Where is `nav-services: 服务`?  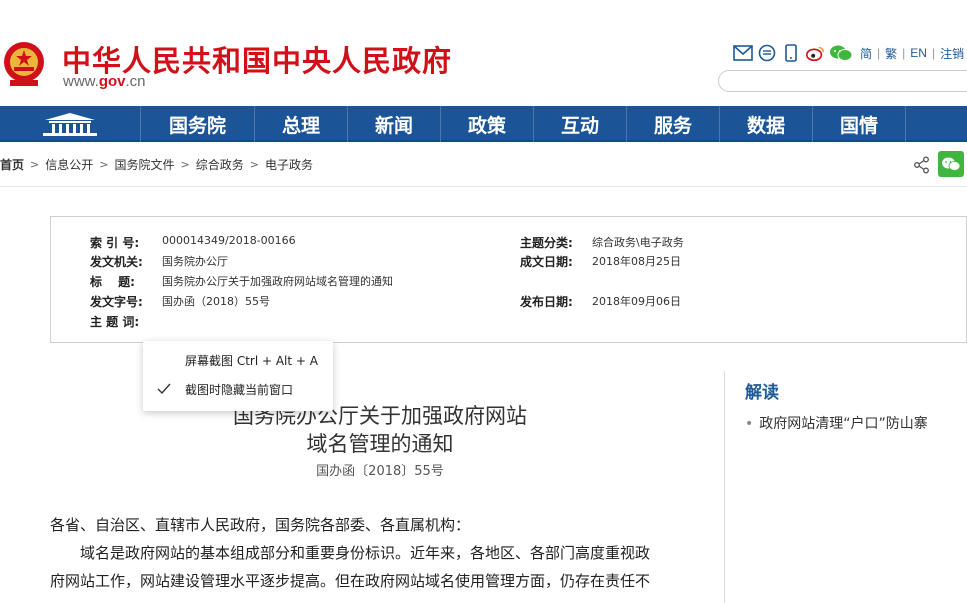
nav-services: 服务 is located at coordinates (673, 124).